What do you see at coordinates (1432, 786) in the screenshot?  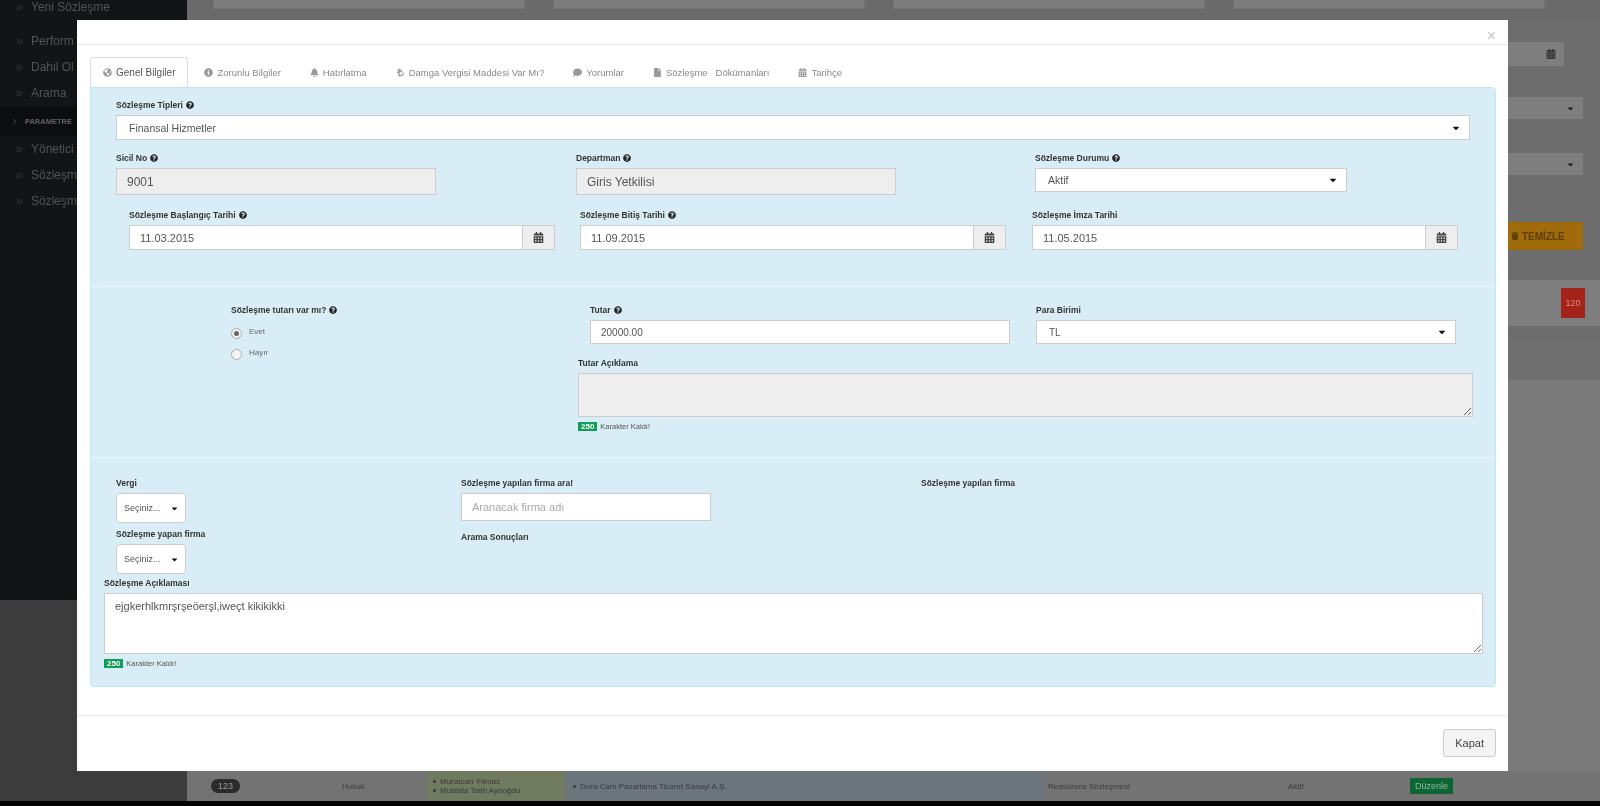 I see `edit-button: Düzenle` at bounding box center [1432, 786].